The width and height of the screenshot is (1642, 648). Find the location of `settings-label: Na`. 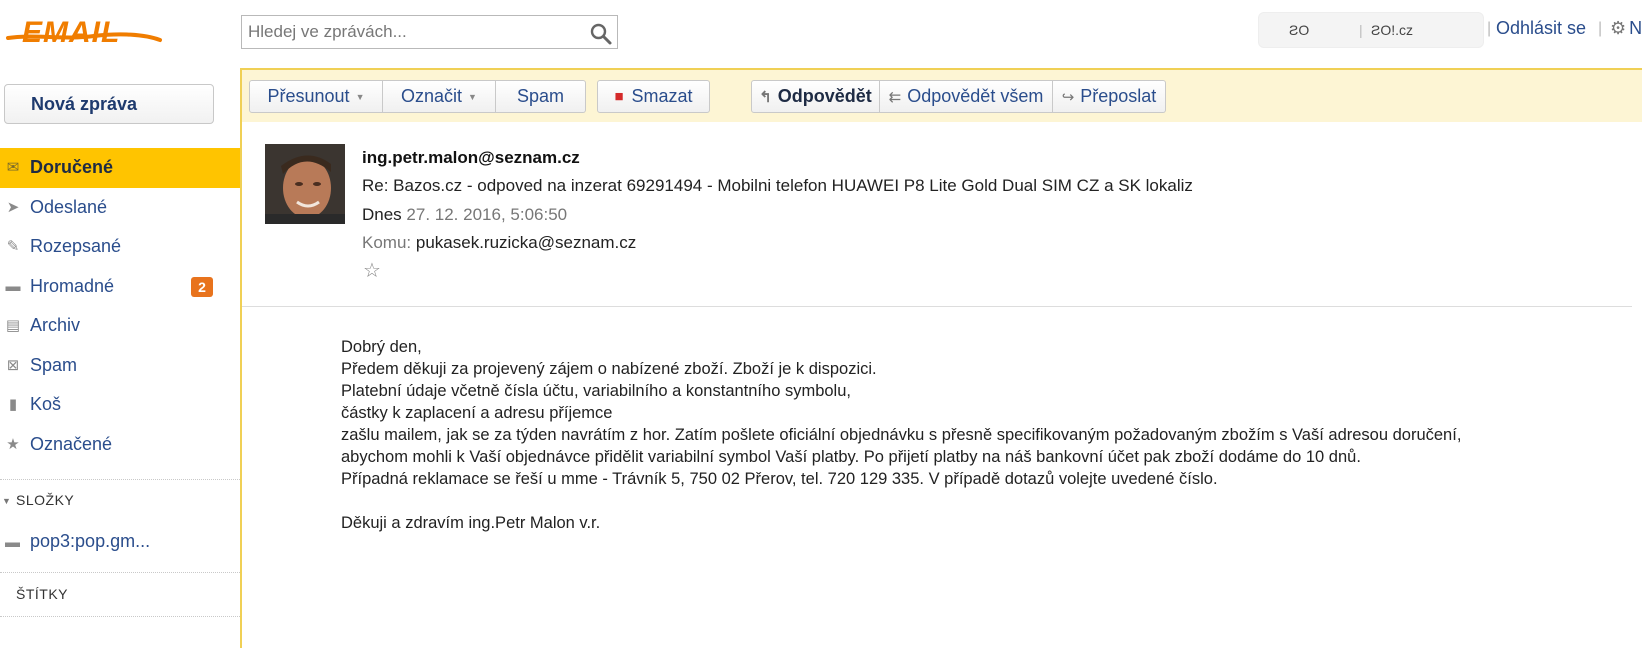

settings-label: Na is located at coordinates (1635, 28).